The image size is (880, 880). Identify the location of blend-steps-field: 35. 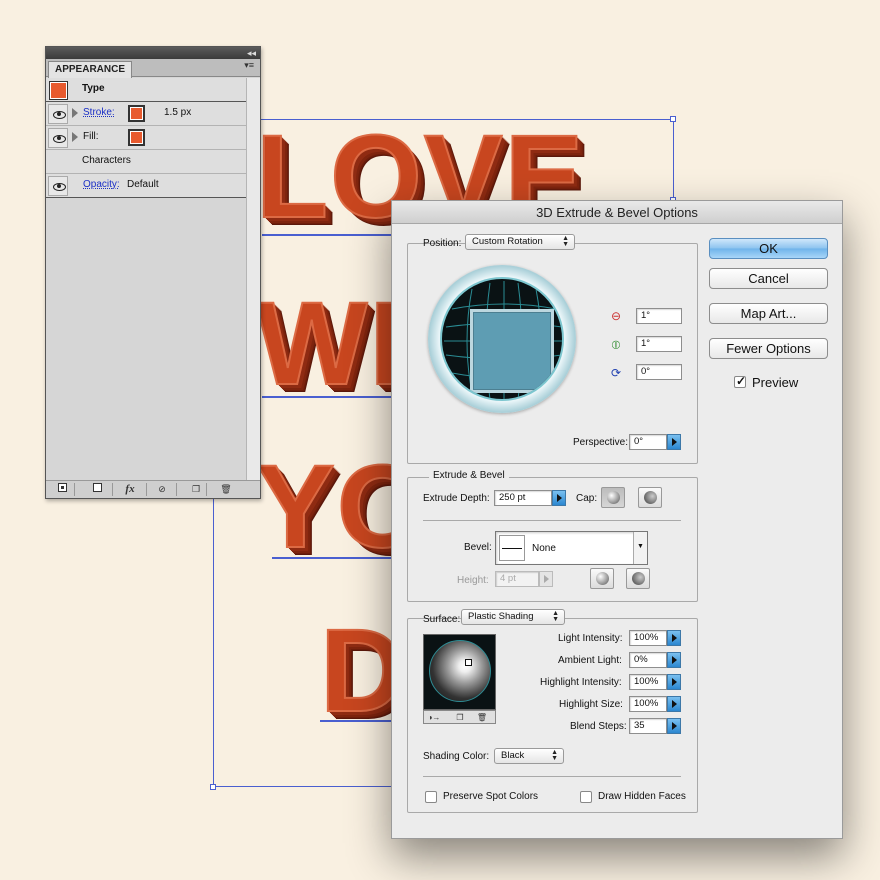
(648, 726).